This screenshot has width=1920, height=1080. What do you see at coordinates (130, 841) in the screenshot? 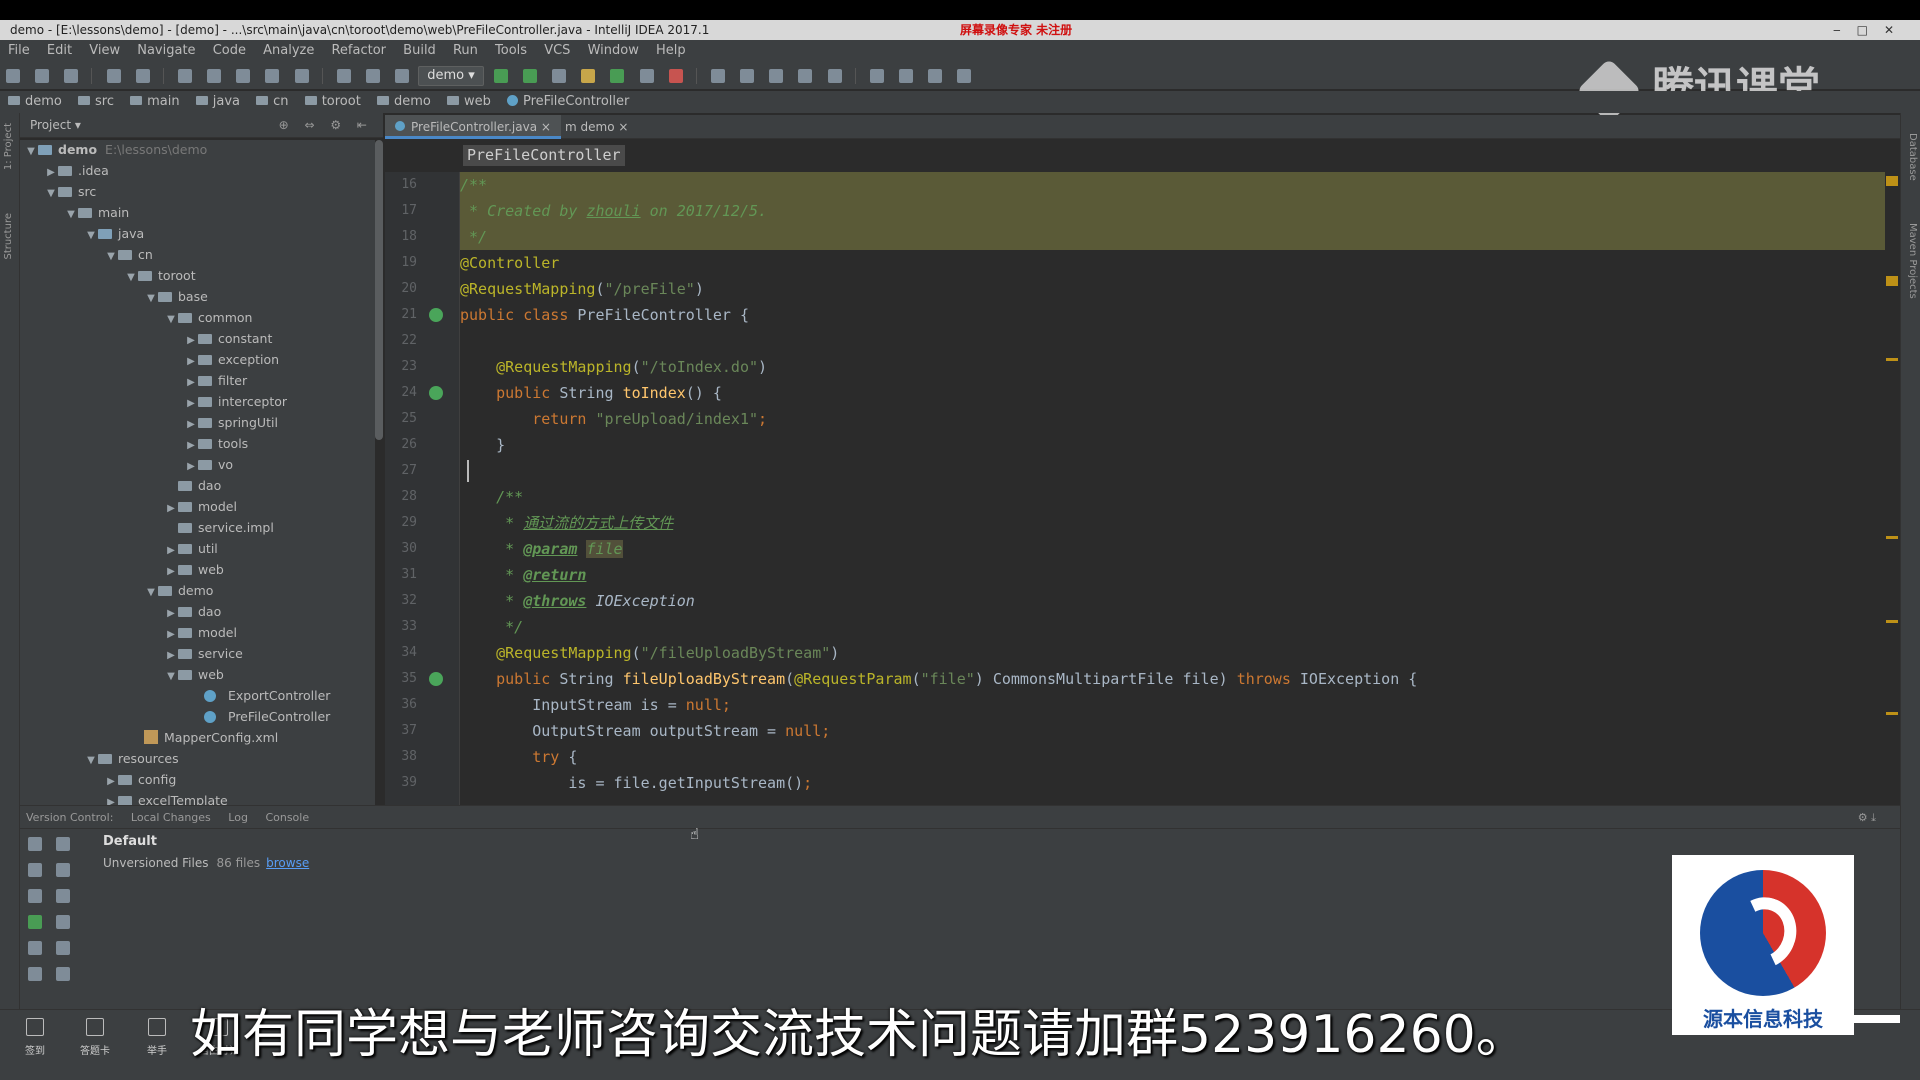
I see `changelist-default: Default` at bounding box center [130, 841].